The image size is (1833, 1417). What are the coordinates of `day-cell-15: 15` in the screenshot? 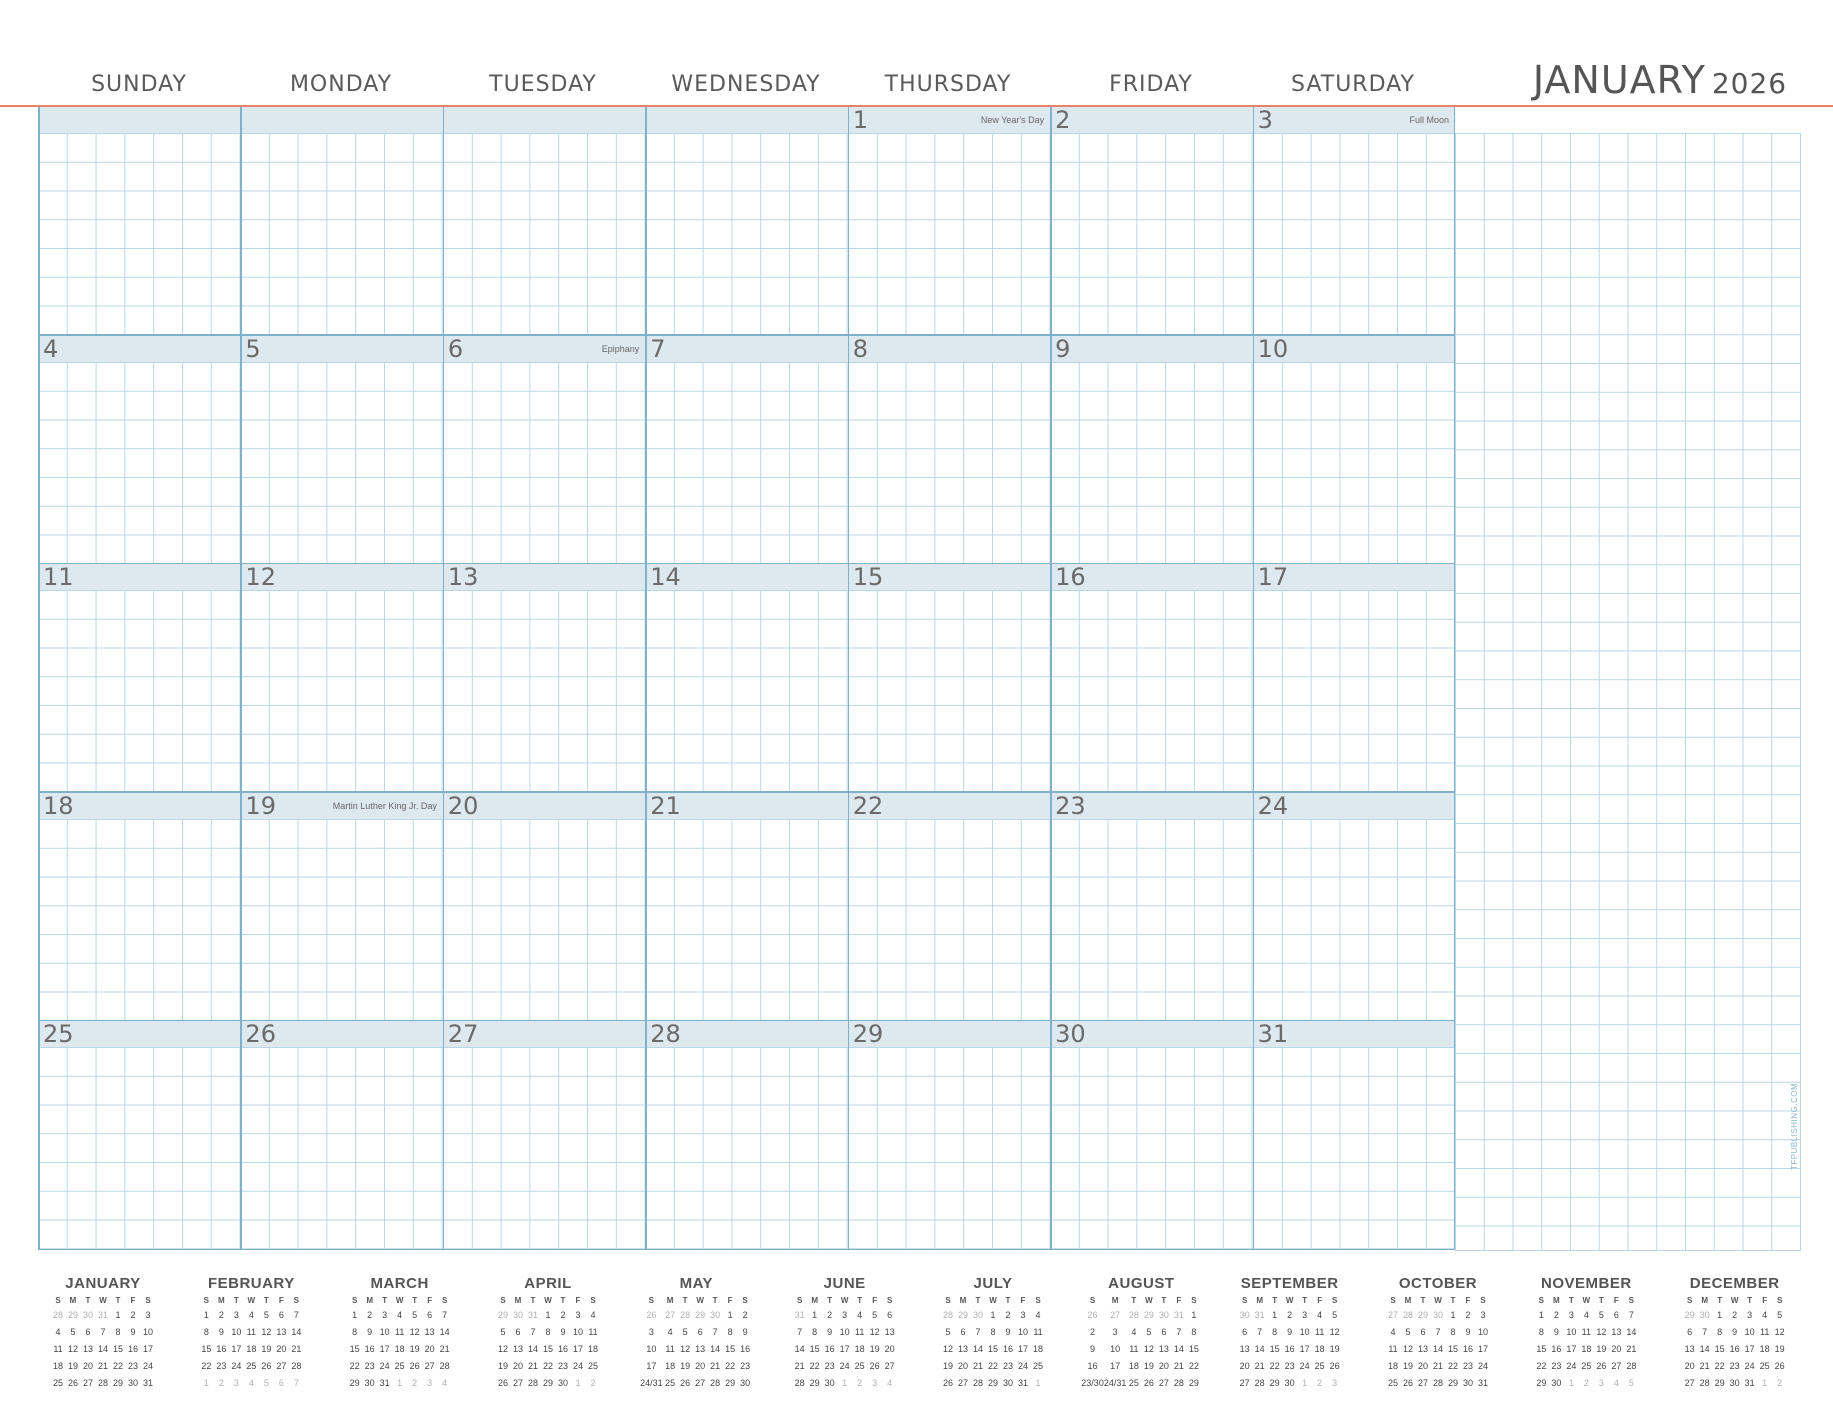 It's located at (949, 678).